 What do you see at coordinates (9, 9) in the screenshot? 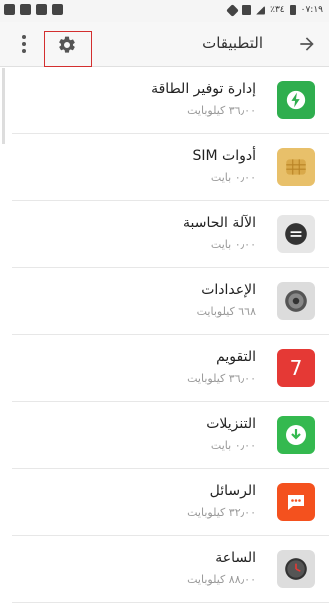
I see `shield-icon` at bounding box center [9, 9].